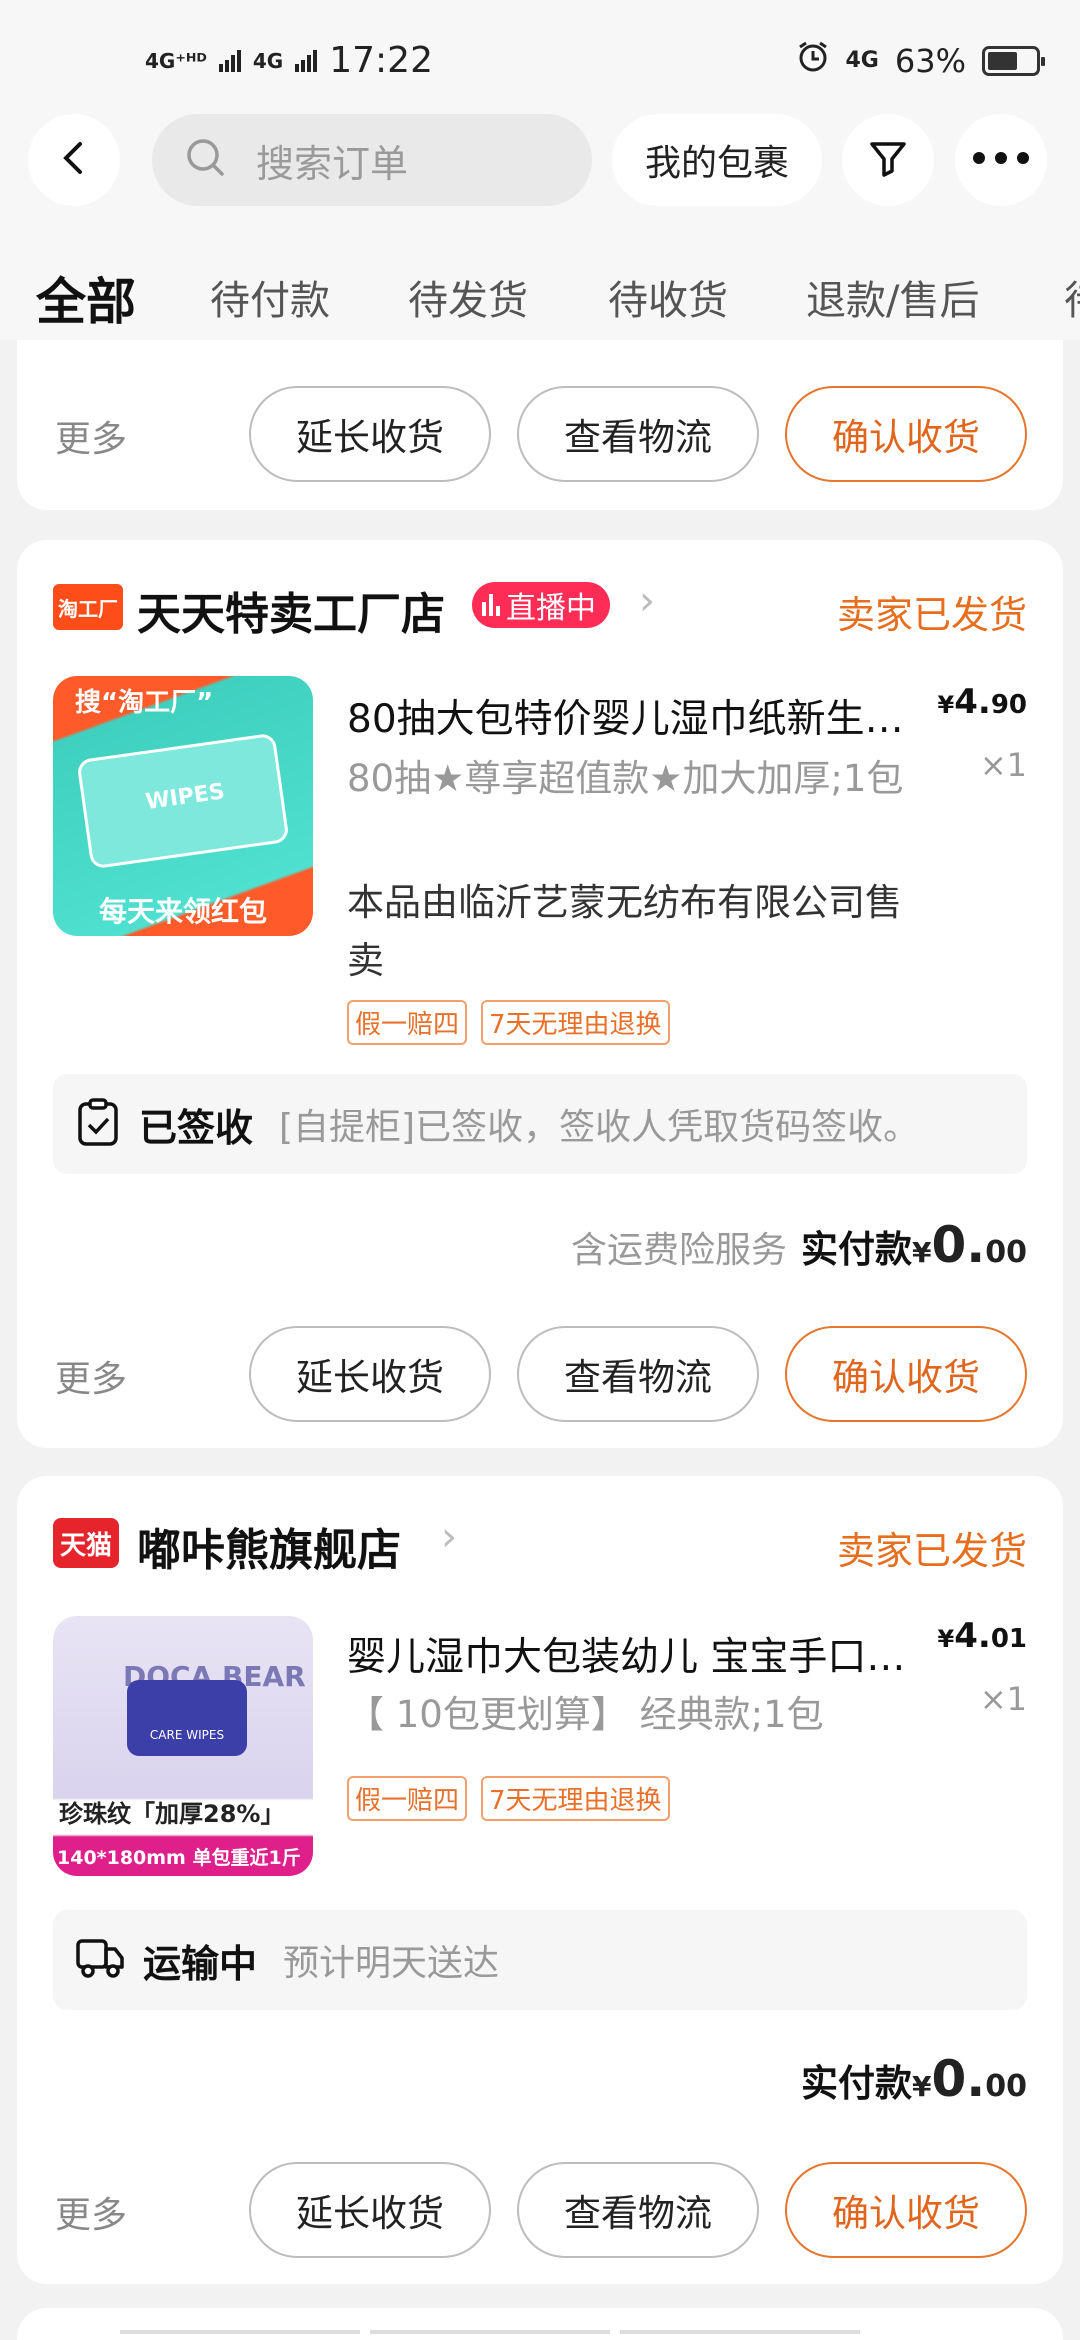  I want to click on filter-button, so click(888, 160).